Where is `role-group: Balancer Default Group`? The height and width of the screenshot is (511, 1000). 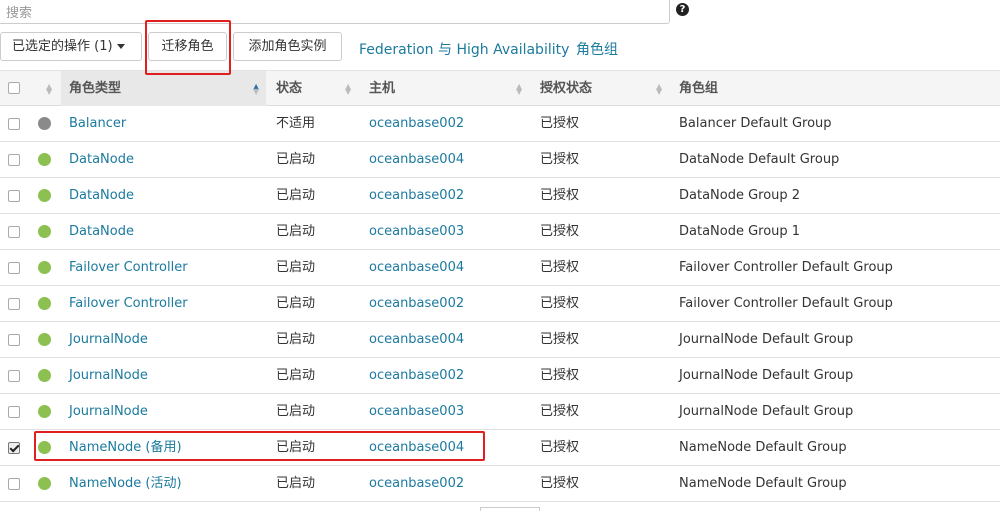
role-group: Balancer Default Group is located at coordinates (755, 123).